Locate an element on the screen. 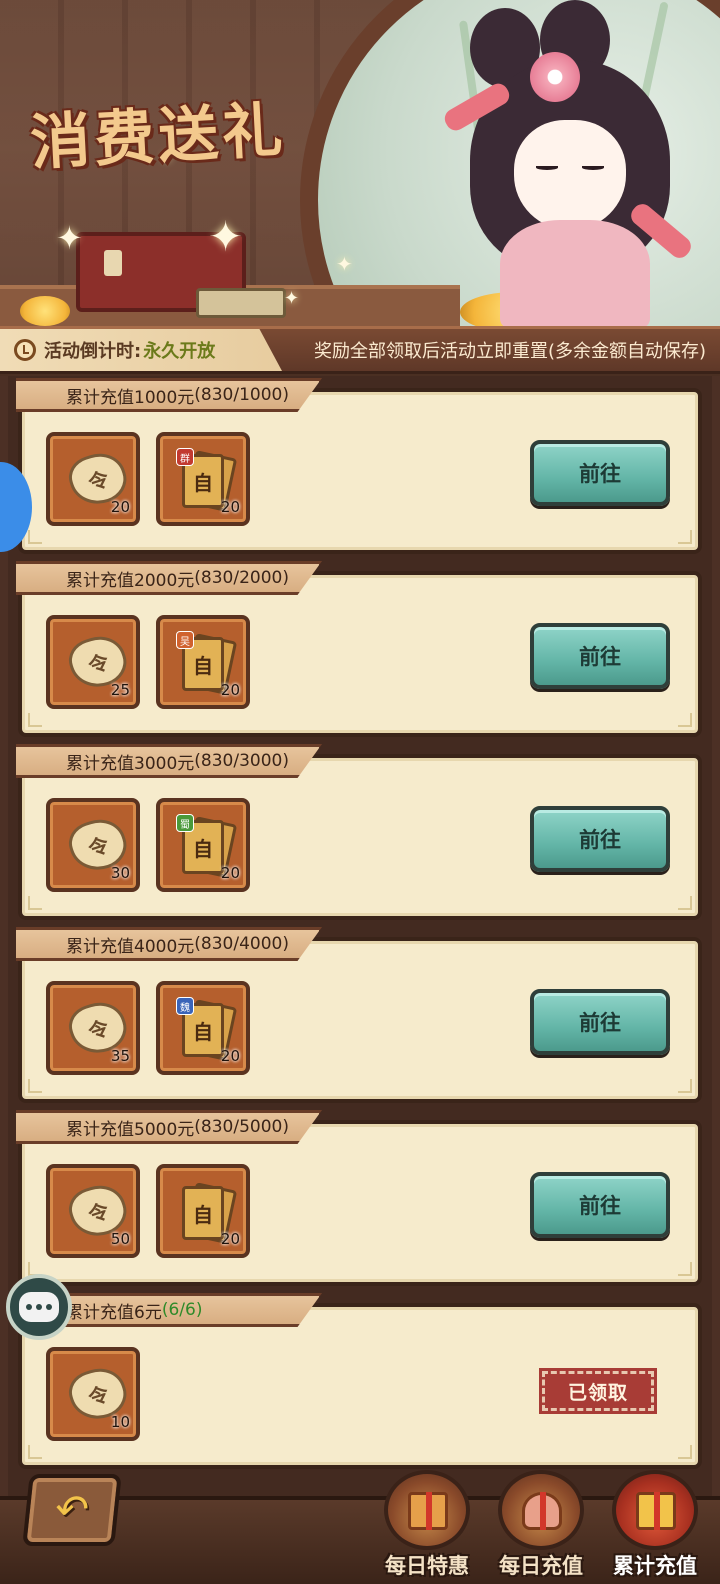  task-progress: (830/1000) is located at coordinates (241, 395).